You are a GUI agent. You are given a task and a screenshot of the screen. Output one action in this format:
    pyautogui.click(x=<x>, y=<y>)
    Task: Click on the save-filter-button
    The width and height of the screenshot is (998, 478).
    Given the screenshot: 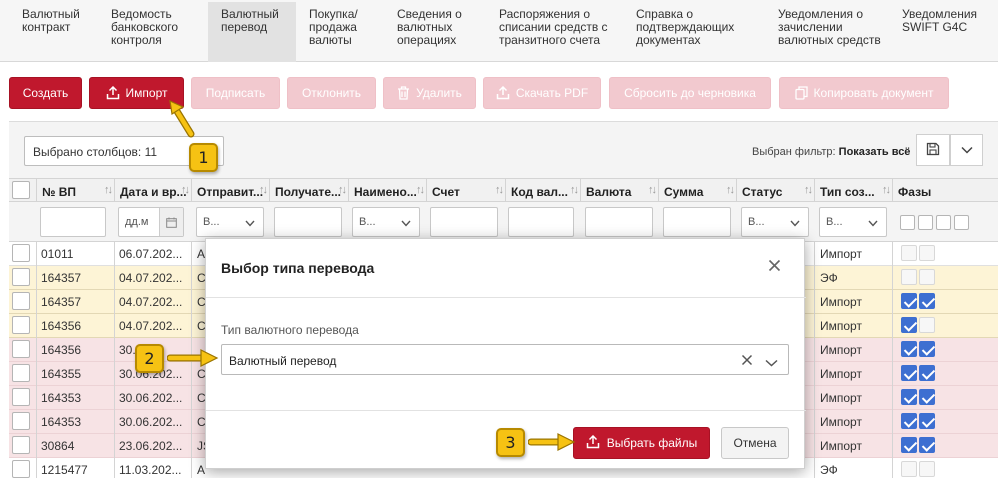 What is the action you would take?
    pyautogui.click(x=933, y=150)
    